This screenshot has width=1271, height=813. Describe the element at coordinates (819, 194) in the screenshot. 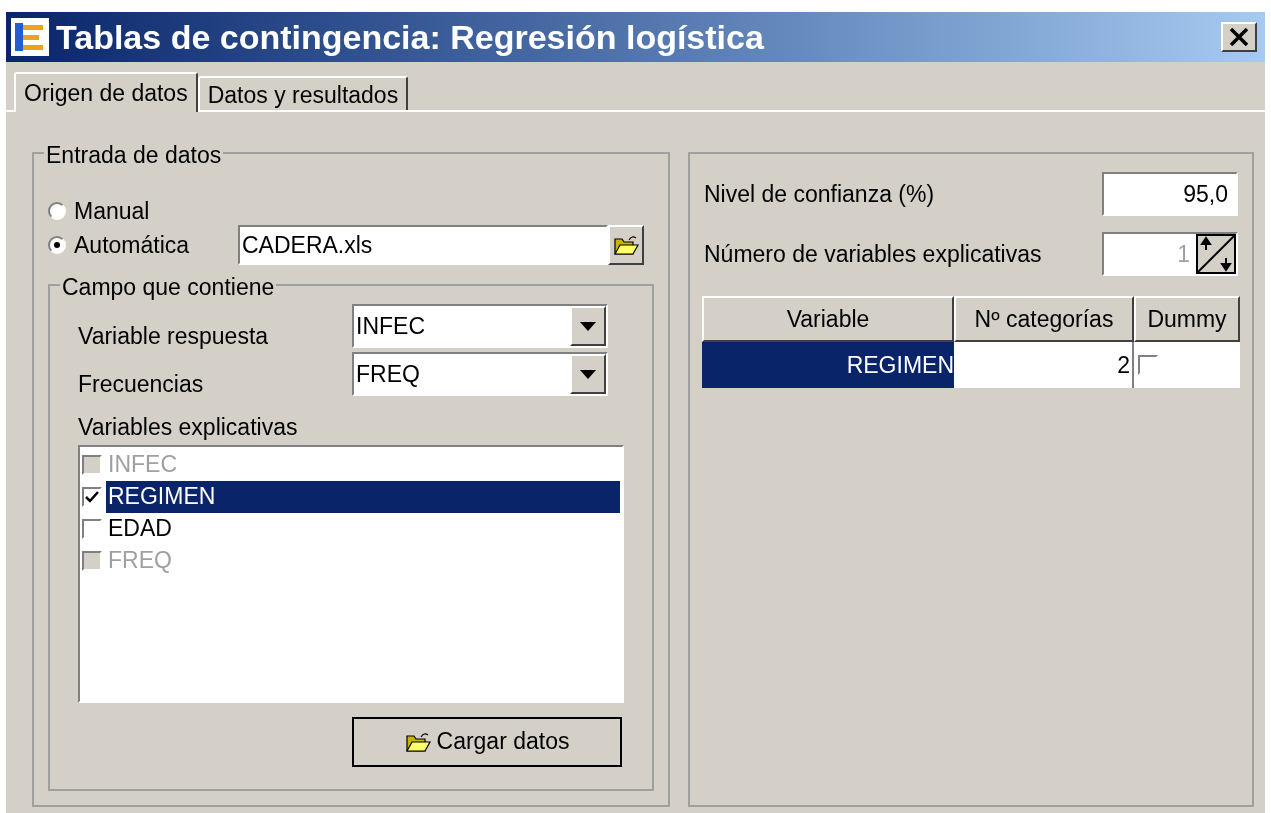

I see `field-label: Nivel de confianza (%)` at that location.